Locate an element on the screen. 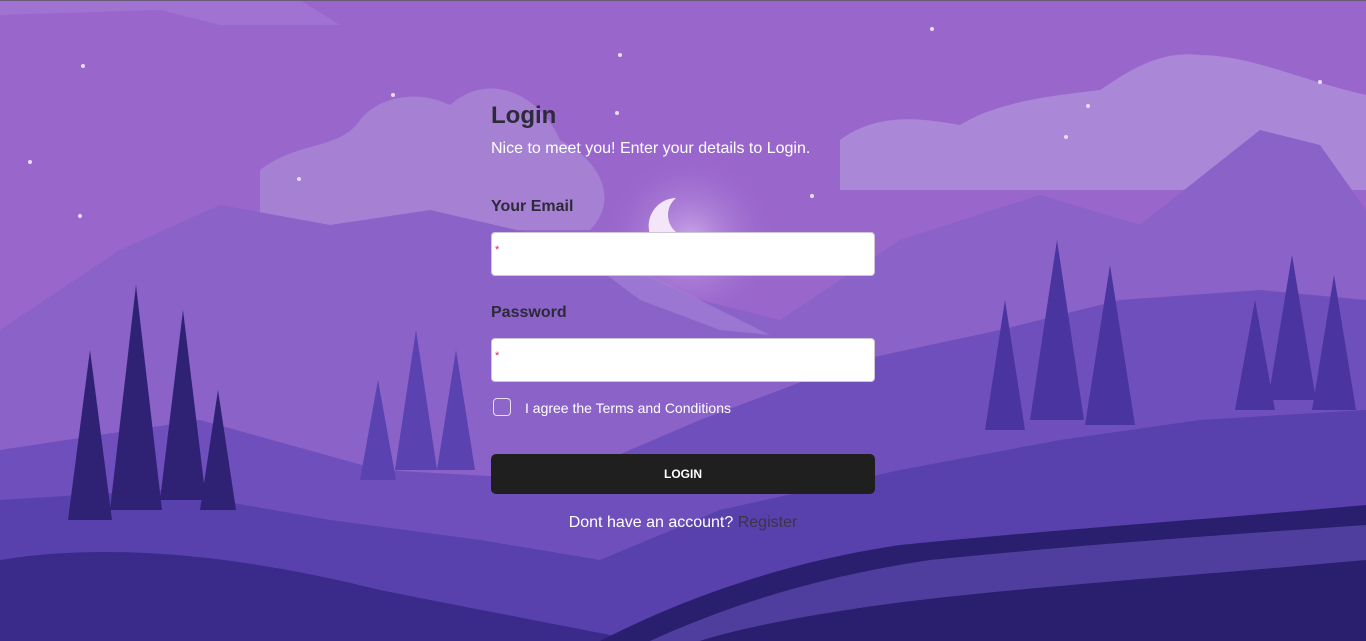 The width and height of the screenshot is (1366, 641). terms-label: I agree the Terms and Conditions is located at coordinates (628, 408).